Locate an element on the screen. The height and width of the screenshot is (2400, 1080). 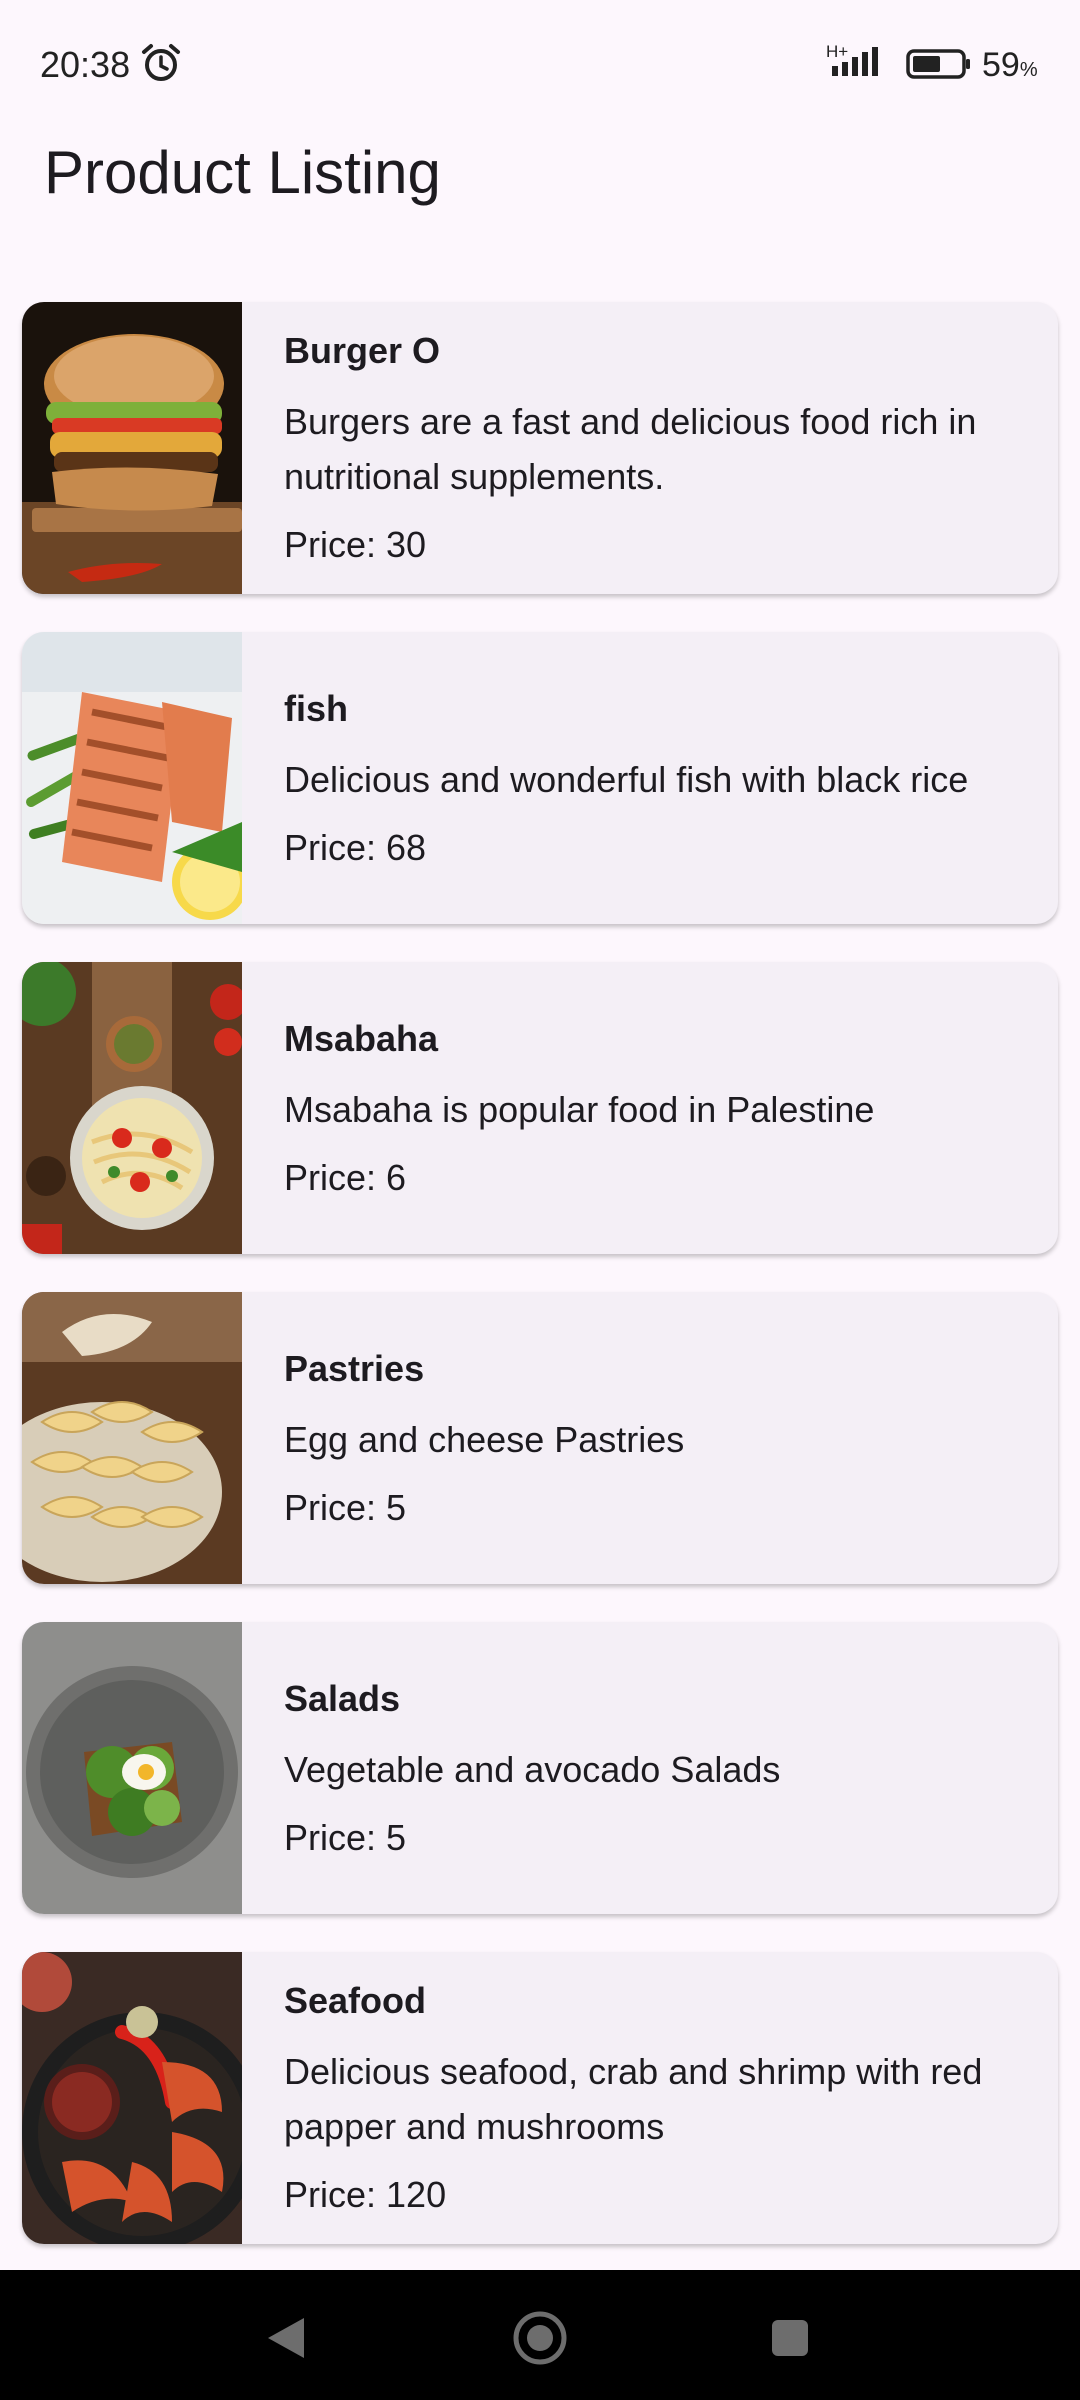
msabaha-image is located at coordinates (132, 1108).